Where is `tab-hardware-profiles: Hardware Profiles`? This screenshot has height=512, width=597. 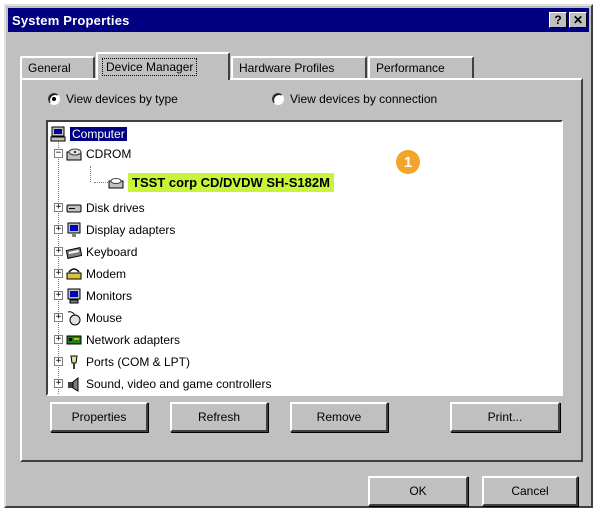
tab-hardware-profiles: Hardware Profiles is located at coordinates (299, 67).